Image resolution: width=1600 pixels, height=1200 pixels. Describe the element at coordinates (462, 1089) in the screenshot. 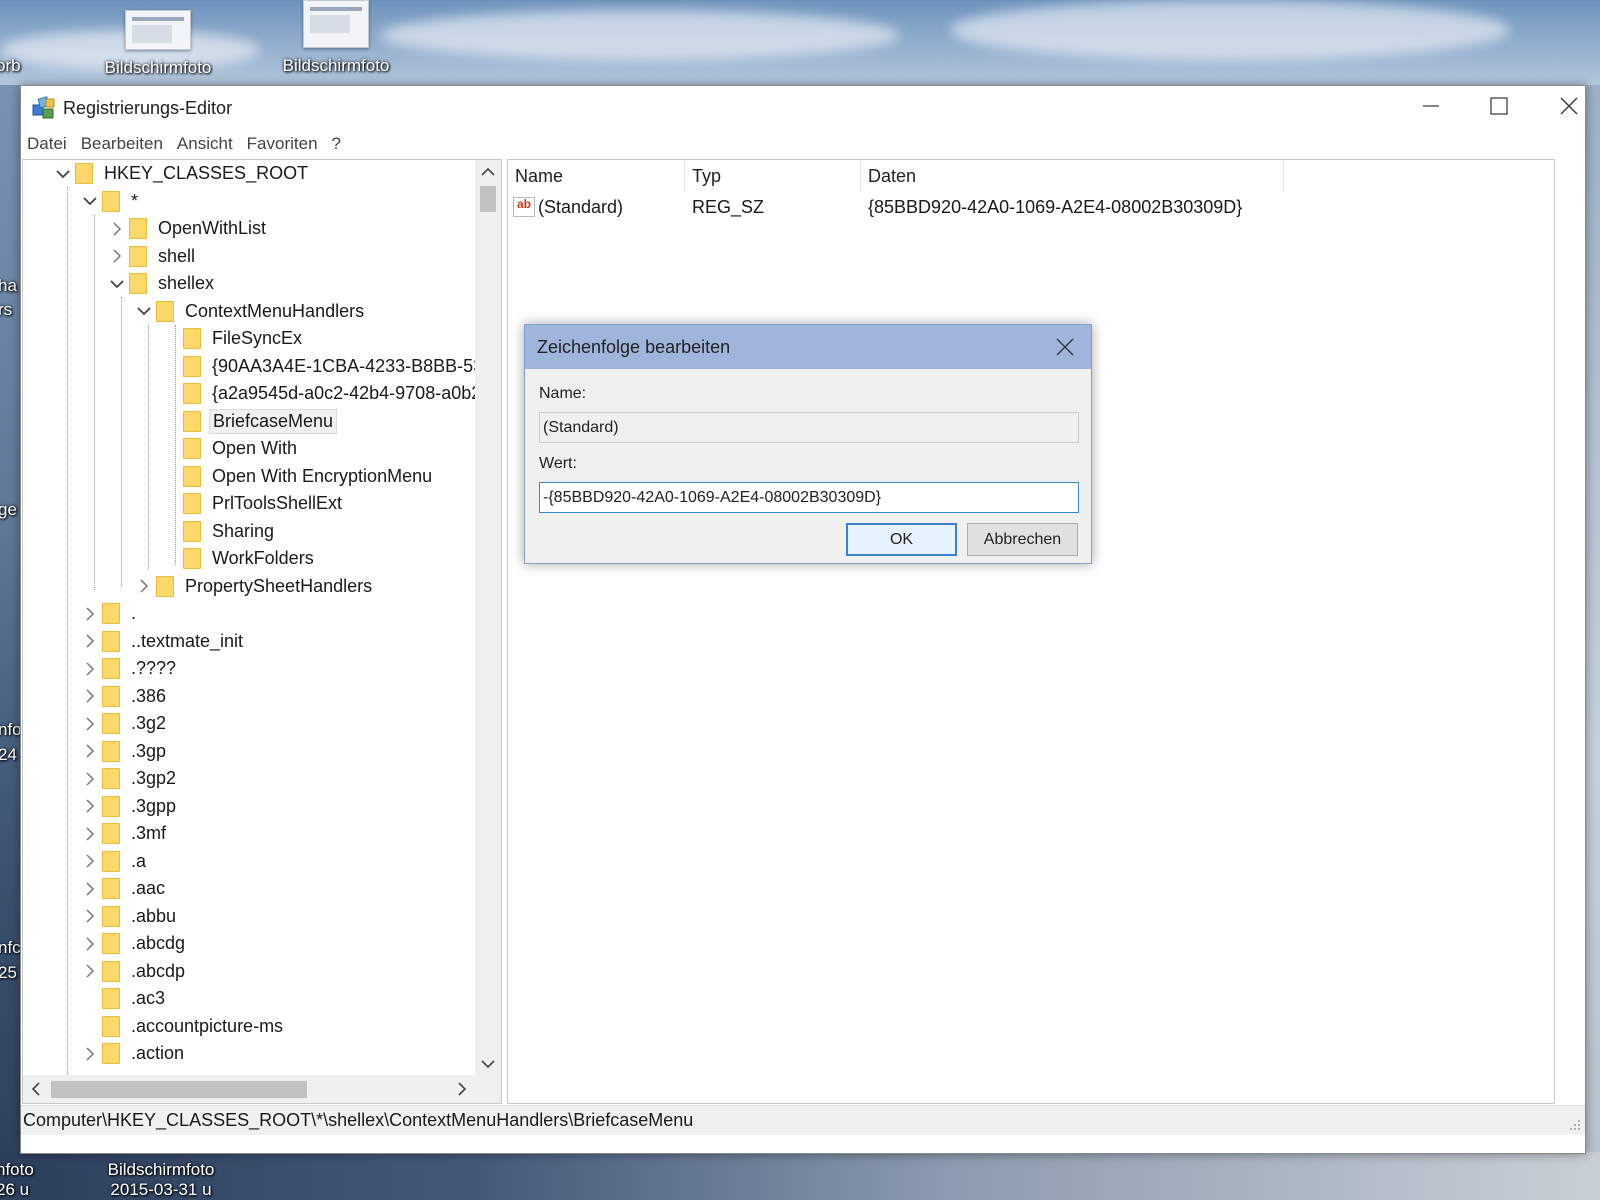

I see `scroll-right-icon` at that location.